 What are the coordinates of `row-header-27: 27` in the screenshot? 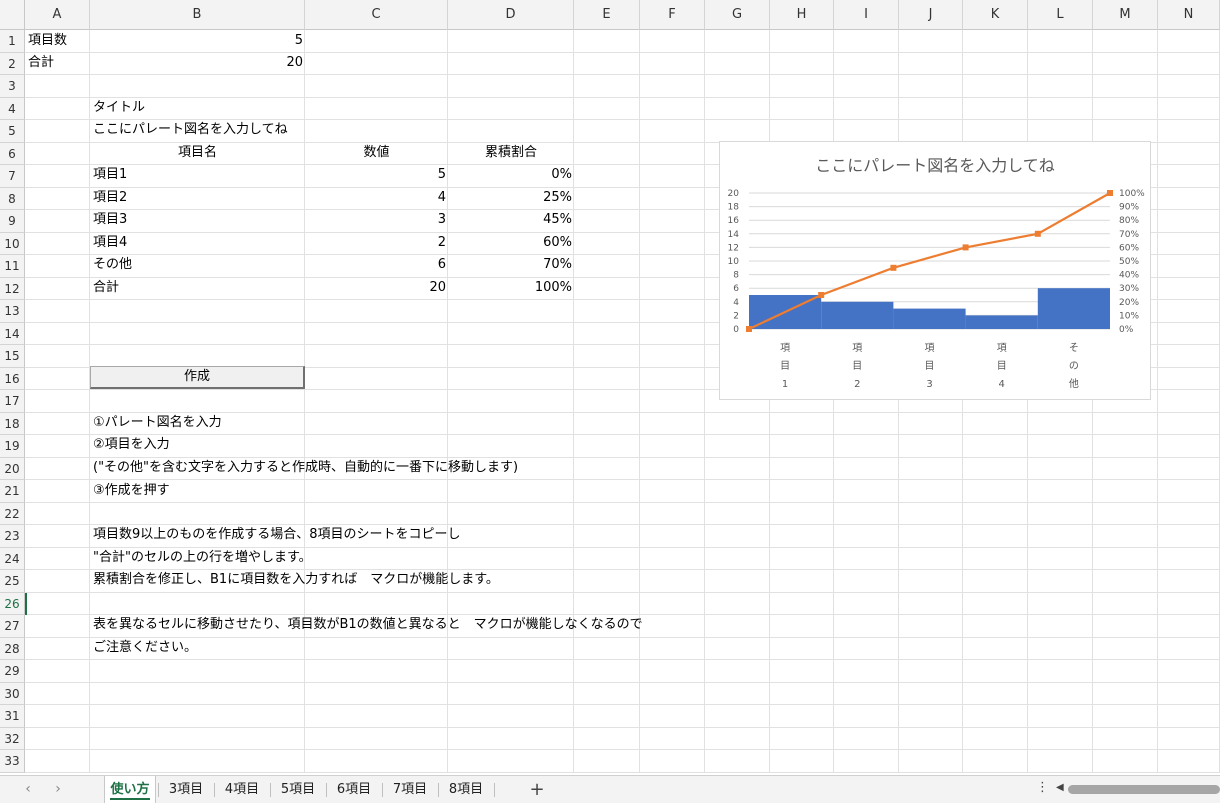 It's located at (12, 626).